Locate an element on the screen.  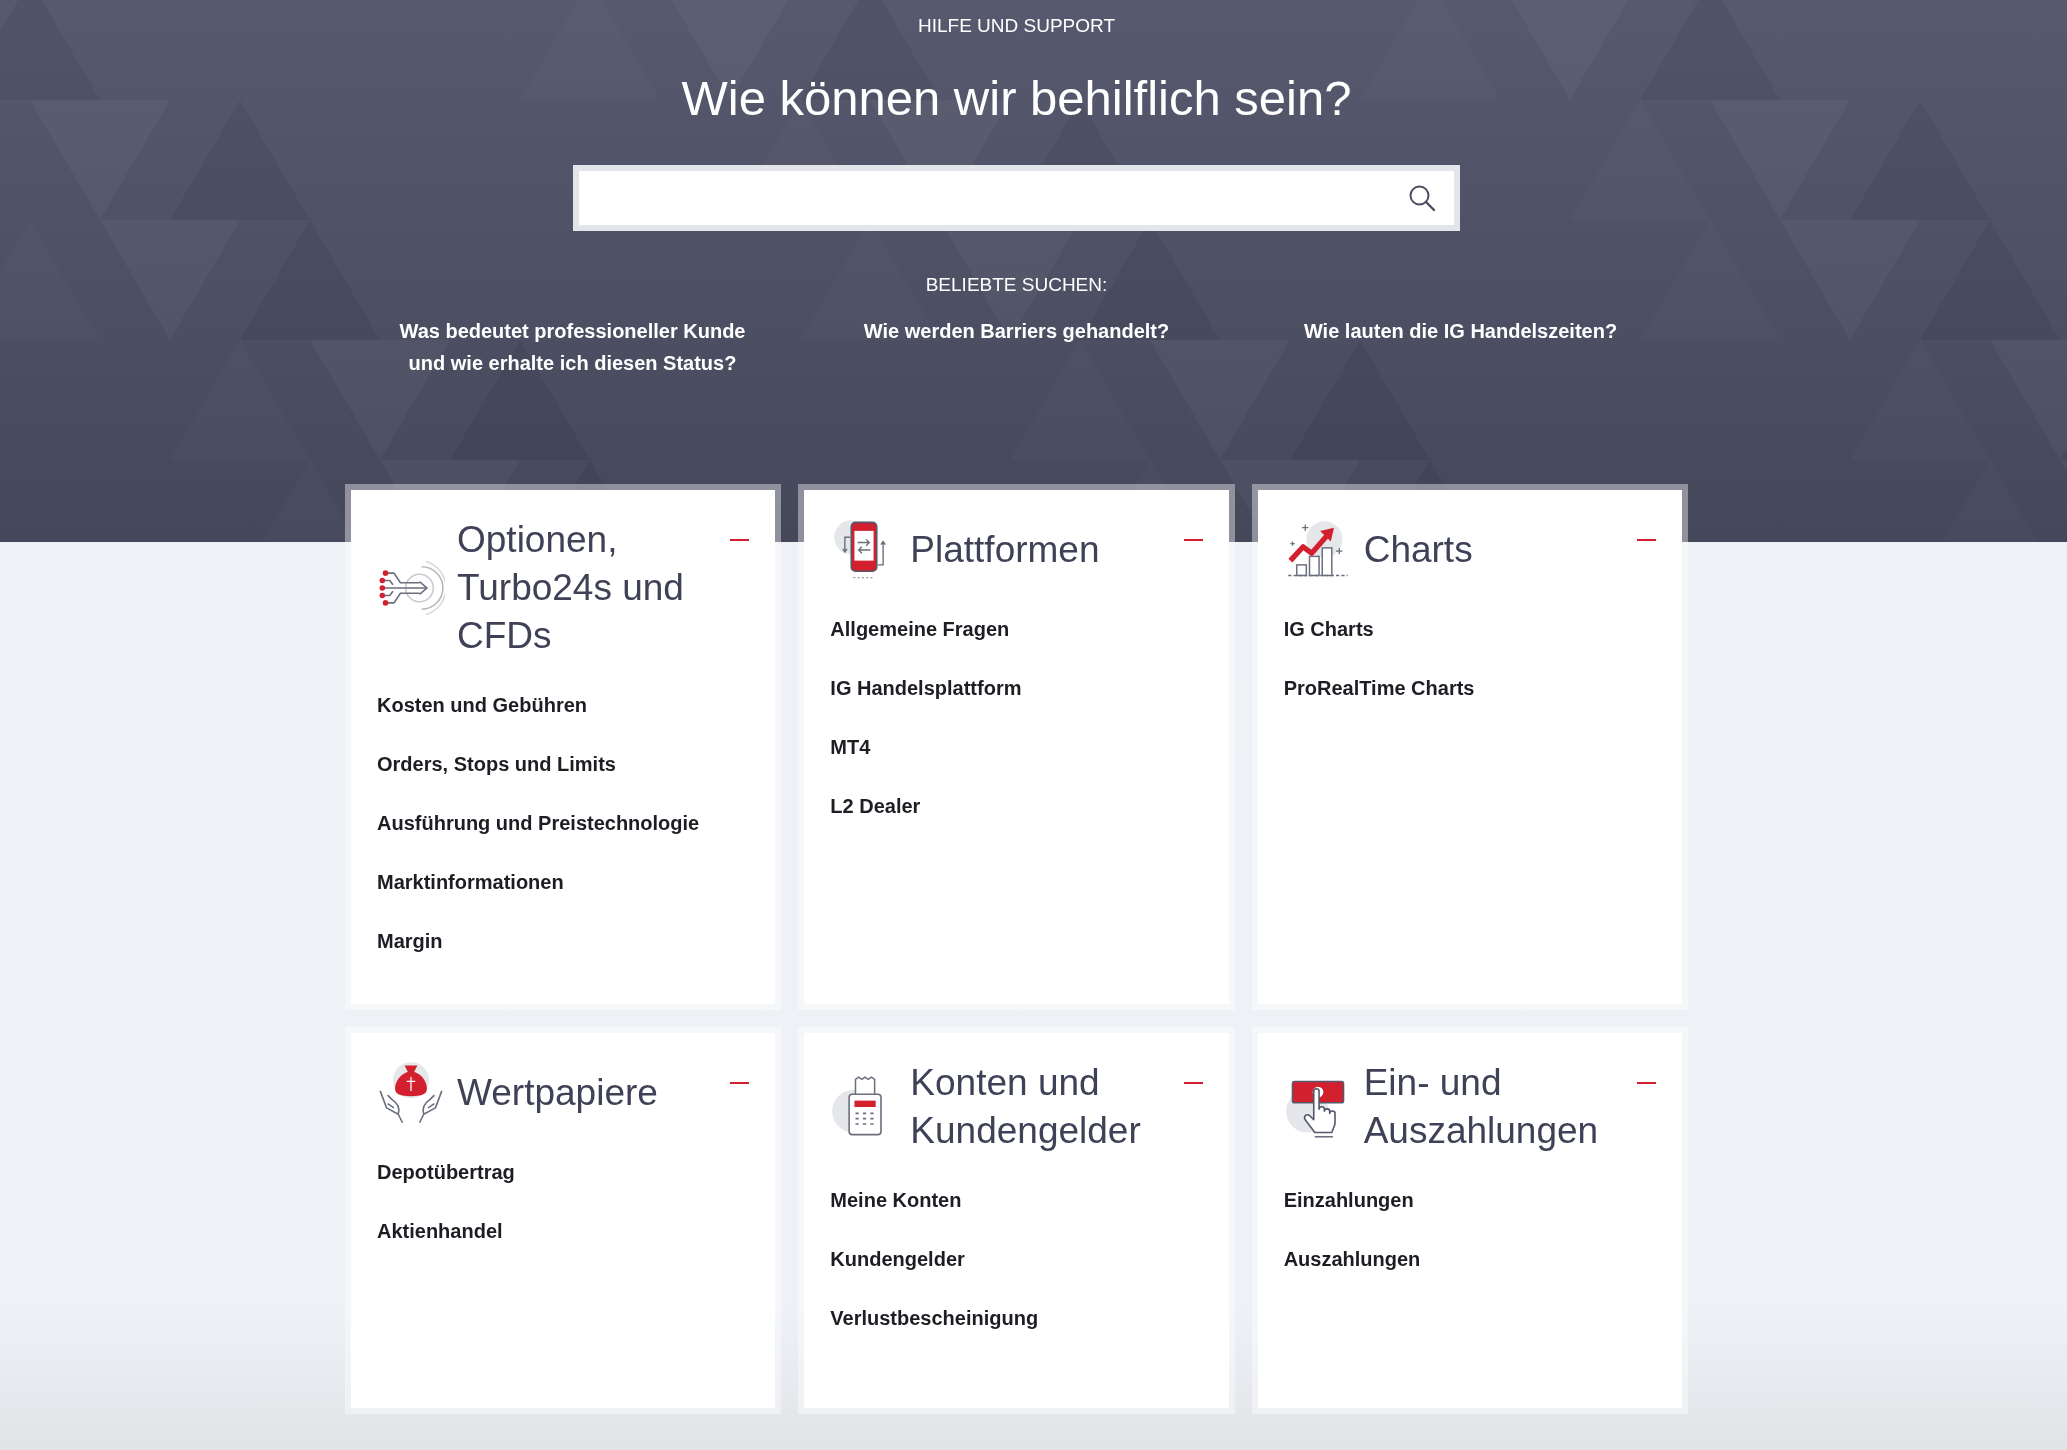
popular-searches-label: BELIEBTE SUCHEN: is located at coordinates (1016, 285).